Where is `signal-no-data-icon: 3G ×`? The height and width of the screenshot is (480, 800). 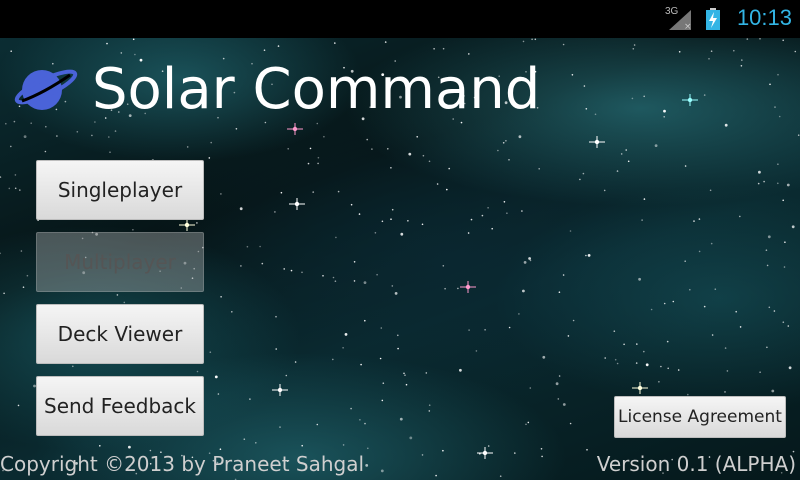 signal-no-data-icon: 3G × is located at coordinates (680, 19).